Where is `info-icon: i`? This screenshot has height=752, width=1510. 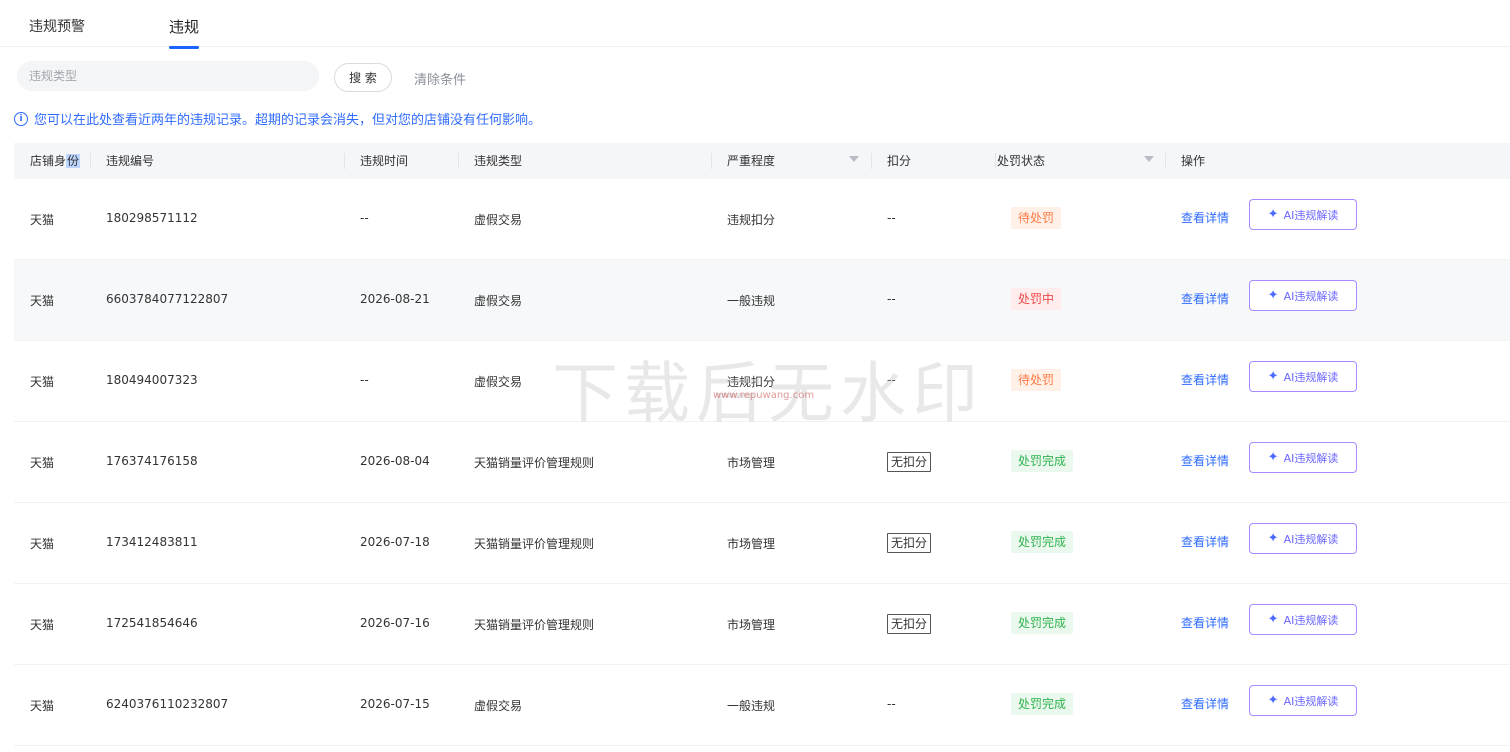 info-icon: i is located at coordinates (21, 118).